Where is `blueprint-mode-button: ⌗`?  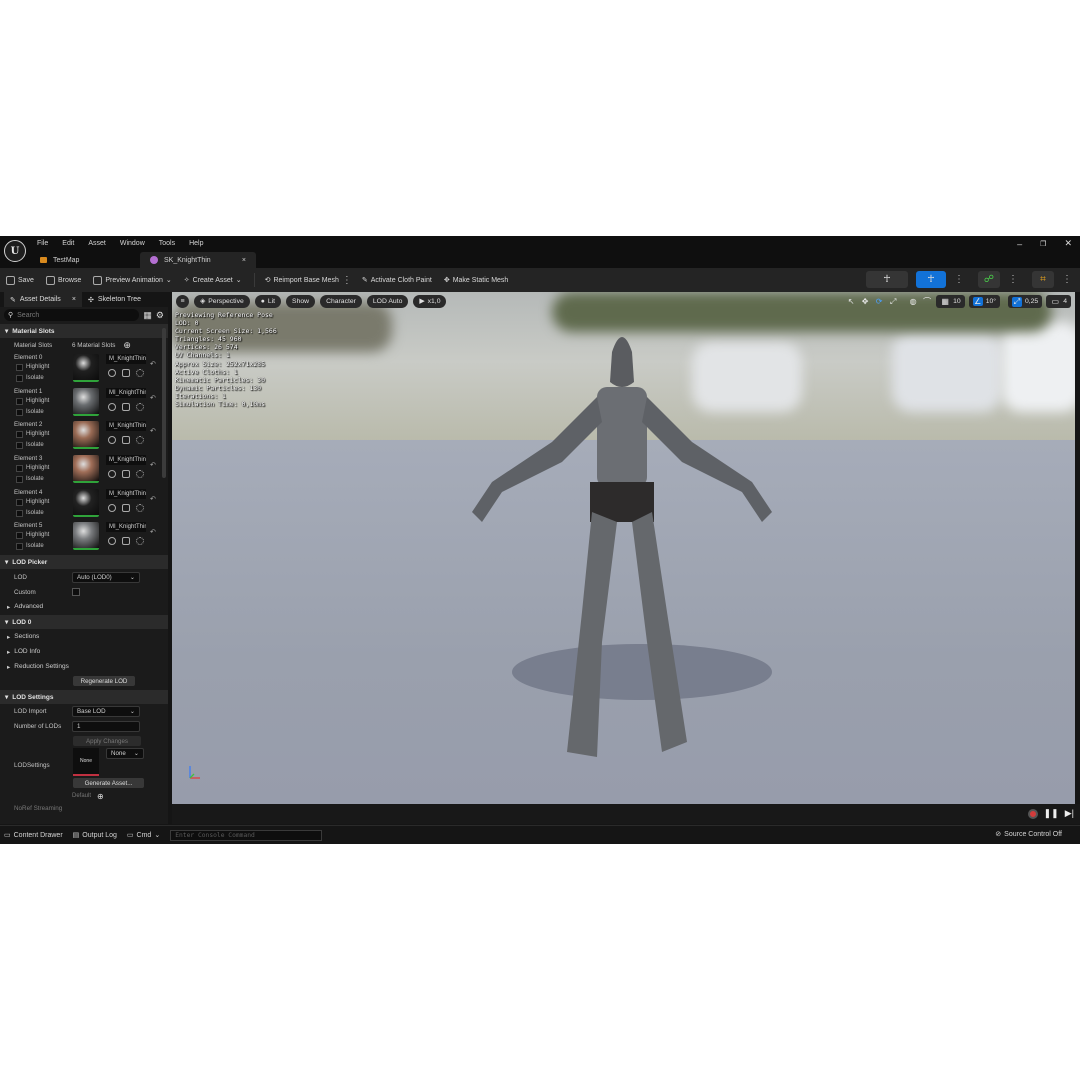 blueprint-mode-button: ⌗ is located at coordinates (1043, 279).